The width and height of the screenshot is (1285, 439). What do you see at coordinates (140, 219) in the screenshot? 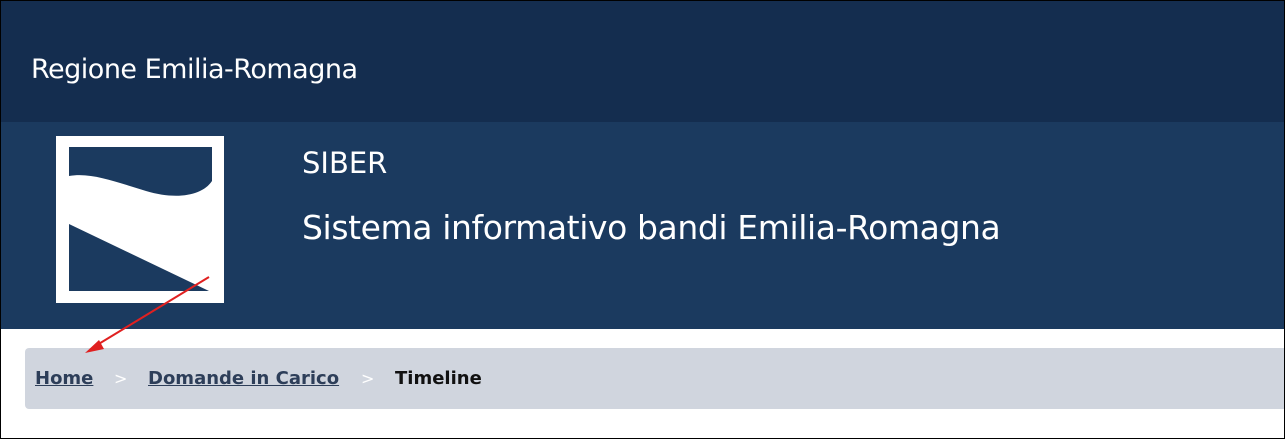
I see `emilia-romagna-logo-icon` at bounding box center [140, 219].